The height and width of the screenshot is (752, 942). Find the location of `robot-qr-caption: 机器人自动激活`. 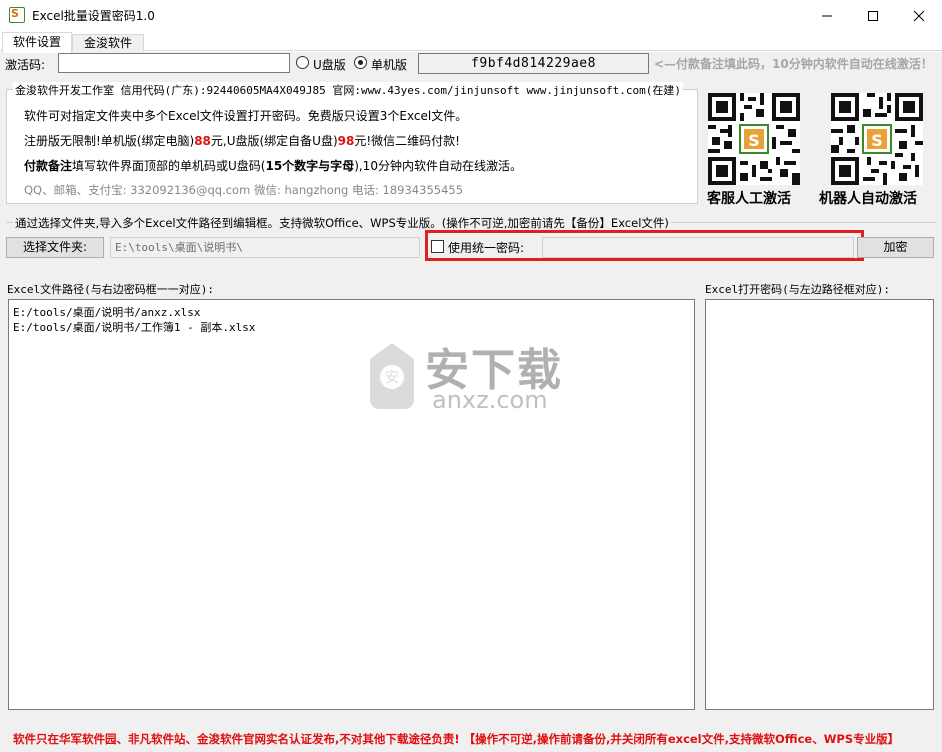

robot-qr-caption: 机器人自动激活 is located at coordinates (868, 199).